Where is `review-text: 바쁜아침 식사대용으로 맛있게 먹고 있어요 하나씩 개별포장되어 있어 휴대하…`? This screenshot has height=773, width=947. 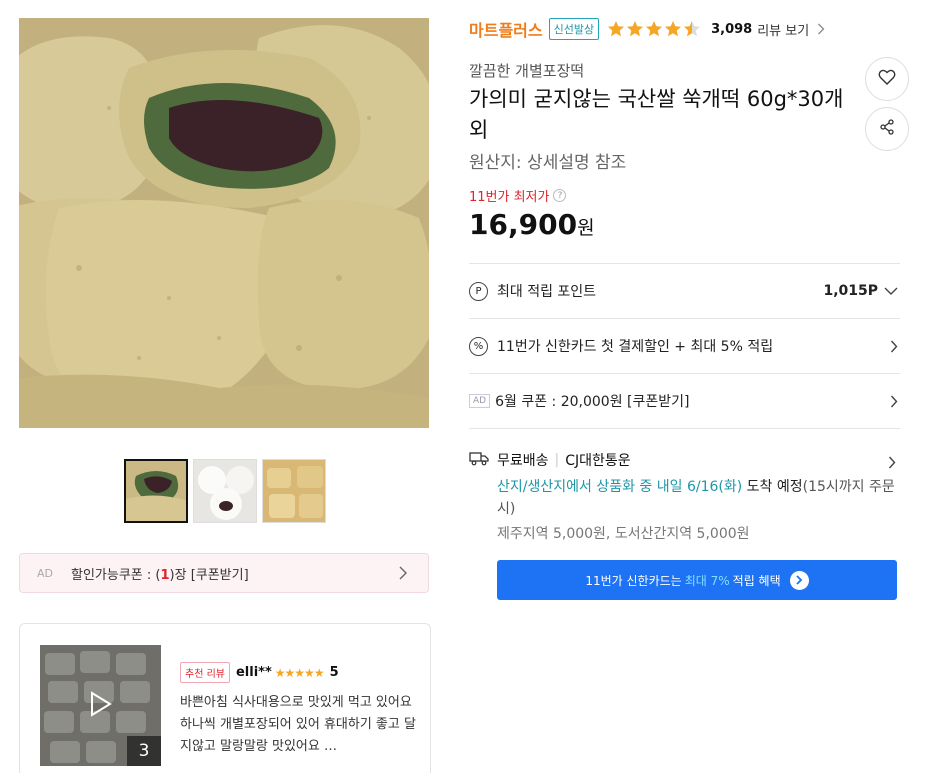
review-text: 바쁜아침 식사대용으로 맛있게 먹고 있어요 하나씩 개별포장되어 있어 휴대하… is located at coordinates (298, 724).